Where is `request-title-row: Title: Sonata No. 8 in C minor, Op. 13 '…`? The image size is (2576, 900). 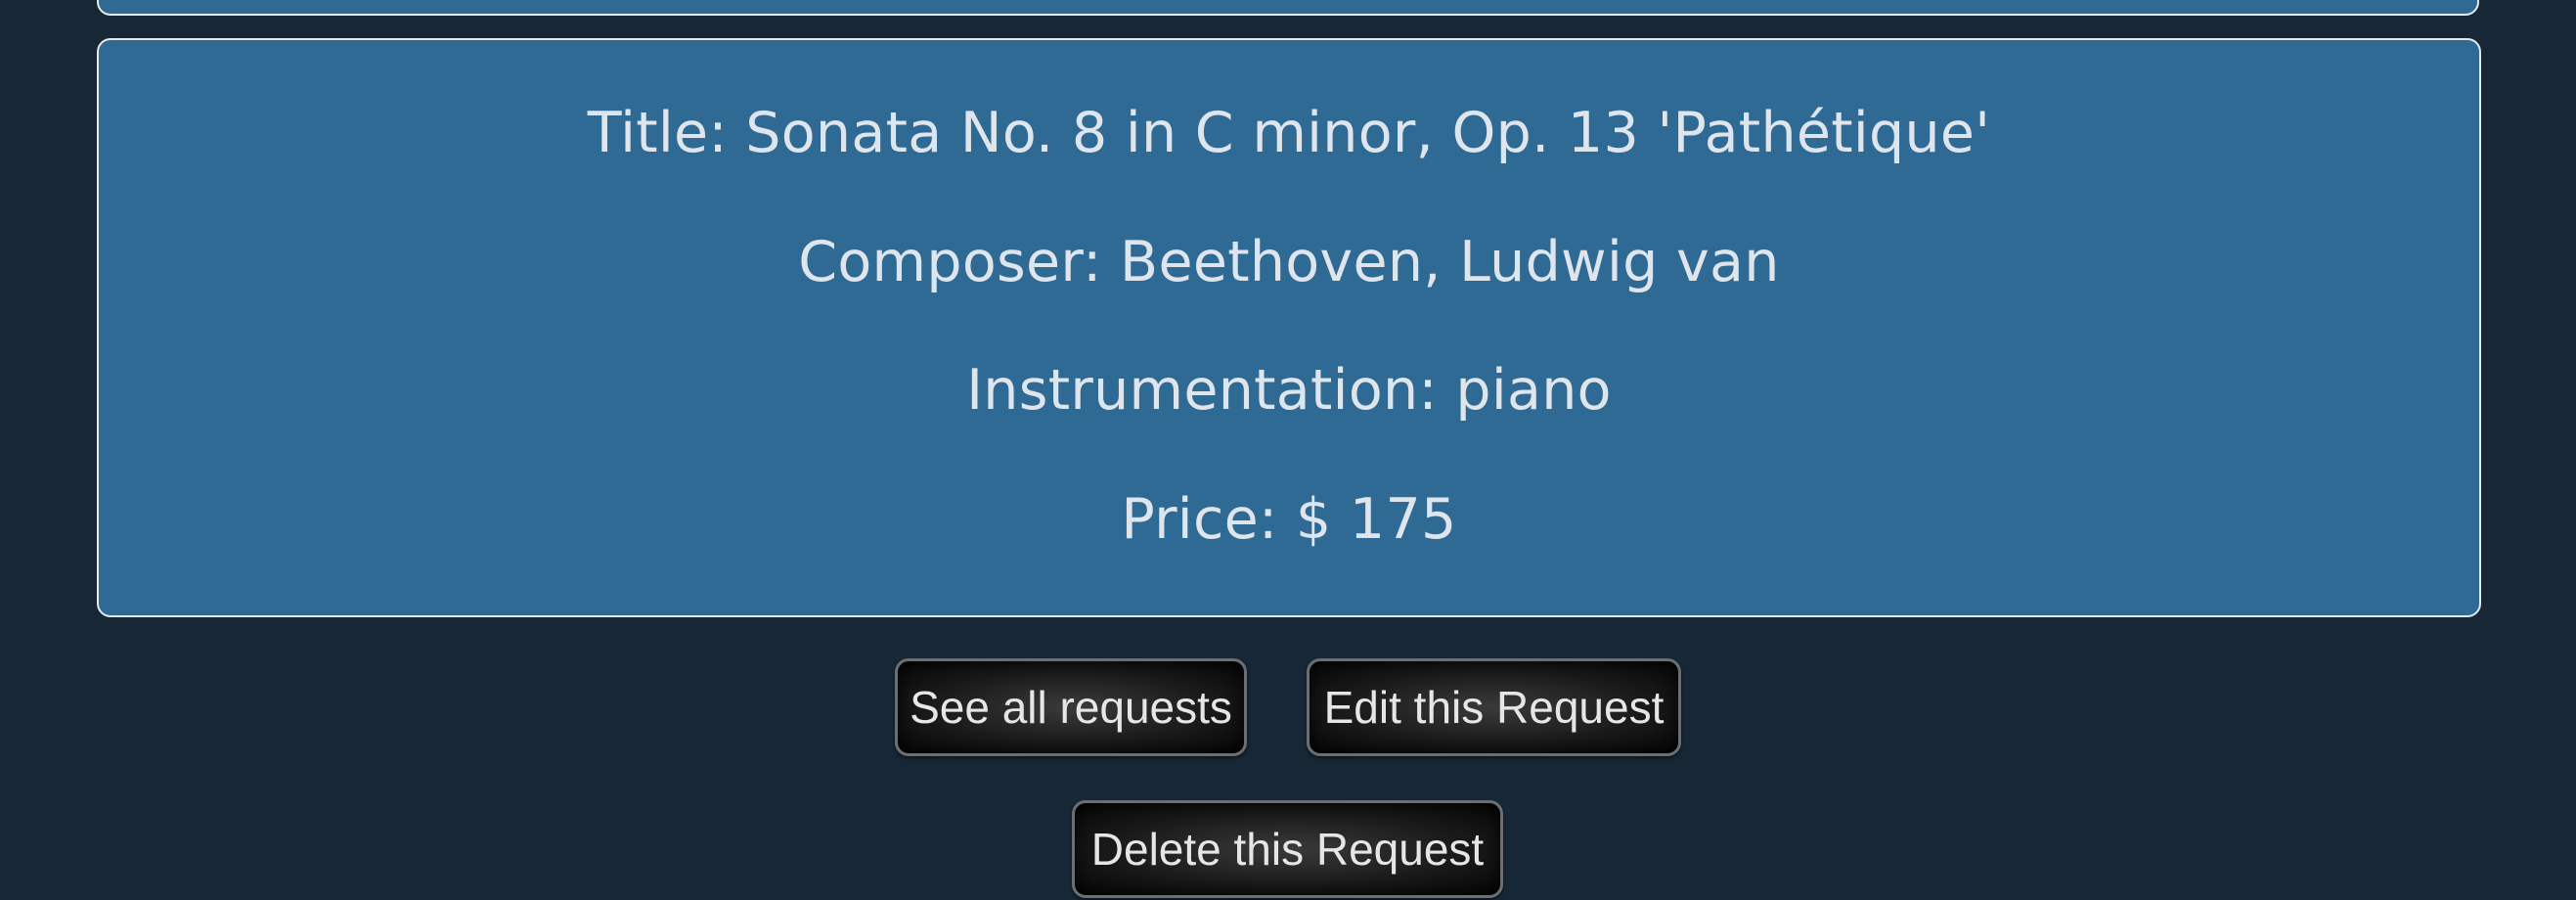 request-title-row: Title: Sonata No. 8 in C minor, Op. 13 '… is located at coordinates (1289, 133).